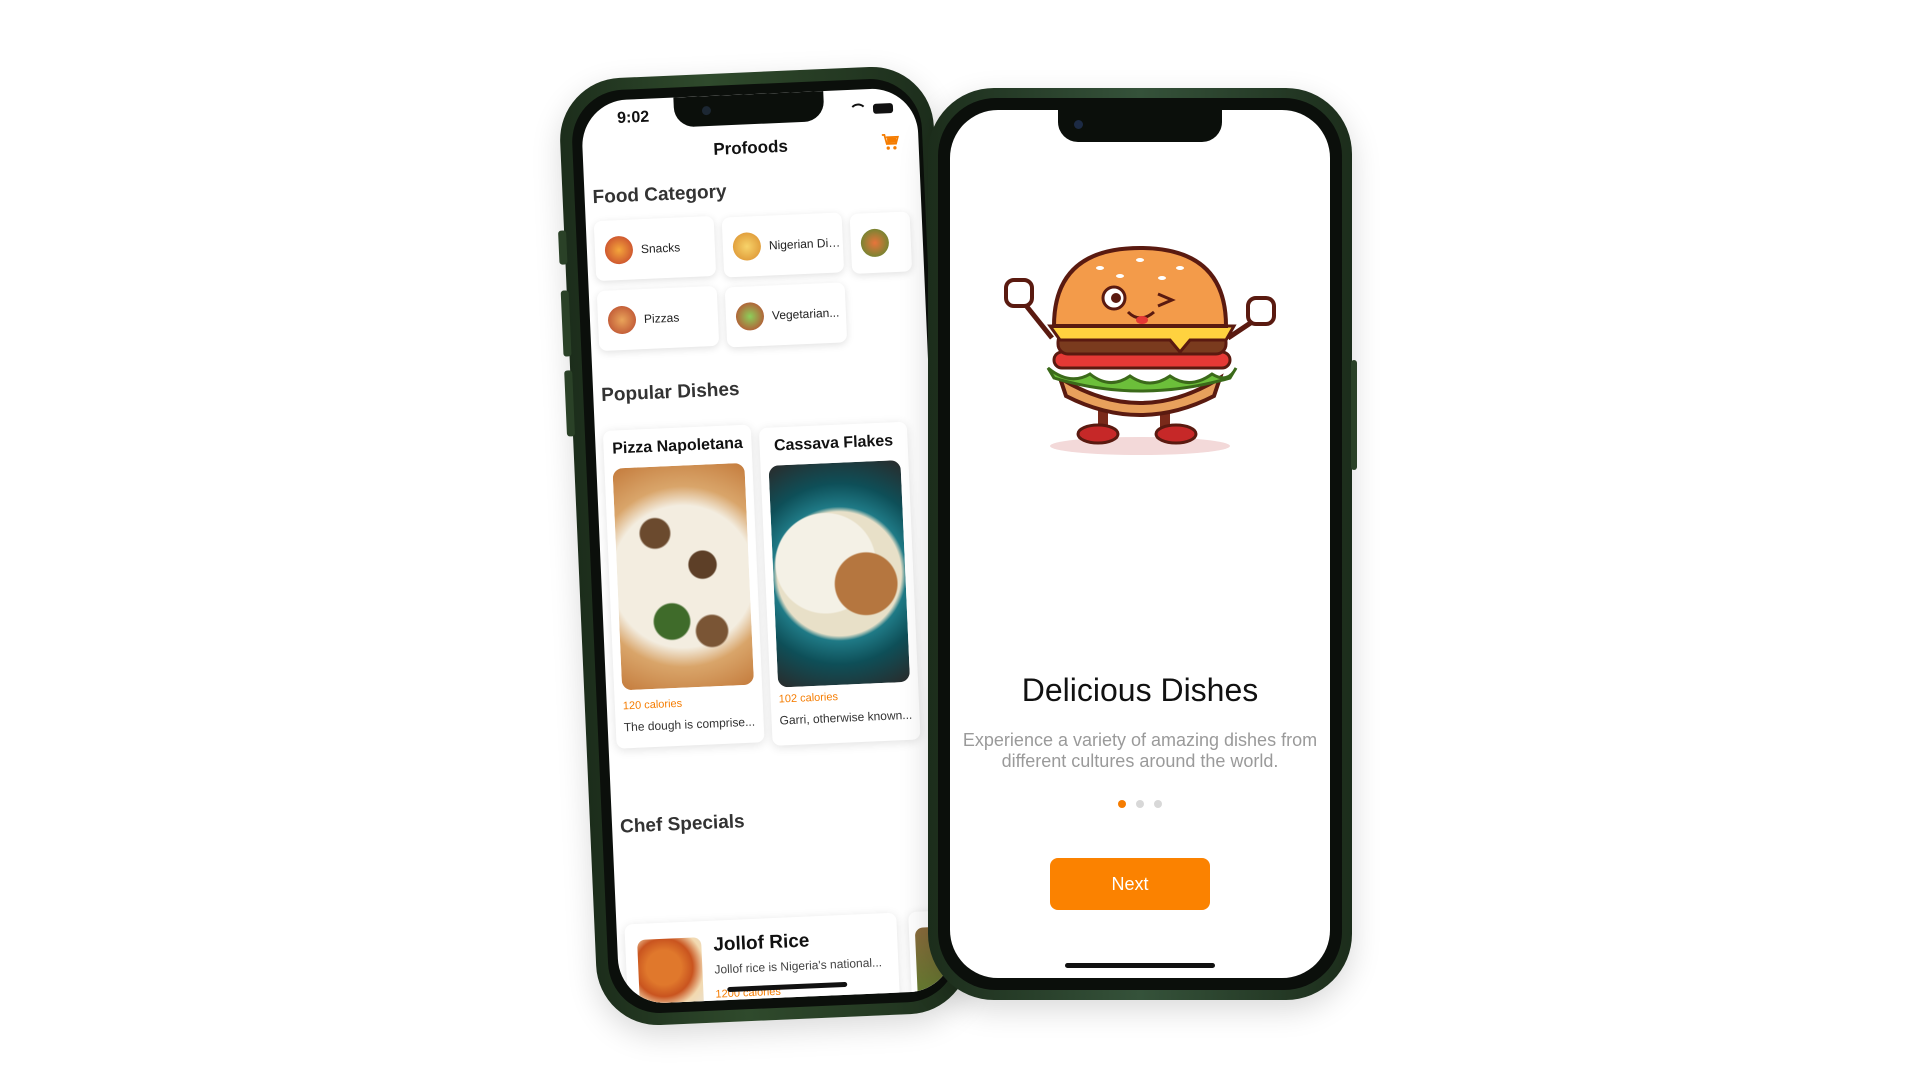  Describe the element at coordinates (633, 118) in the screenshot. I see `status-time: 9:02` at that location.